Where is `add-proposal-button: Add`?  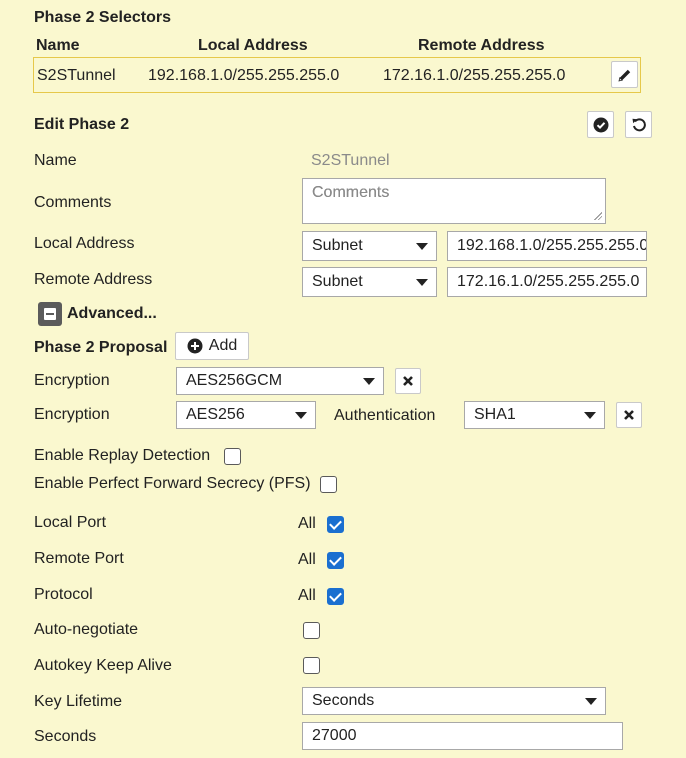
add-proposal-button: Add is located at coordinates (212, 346).